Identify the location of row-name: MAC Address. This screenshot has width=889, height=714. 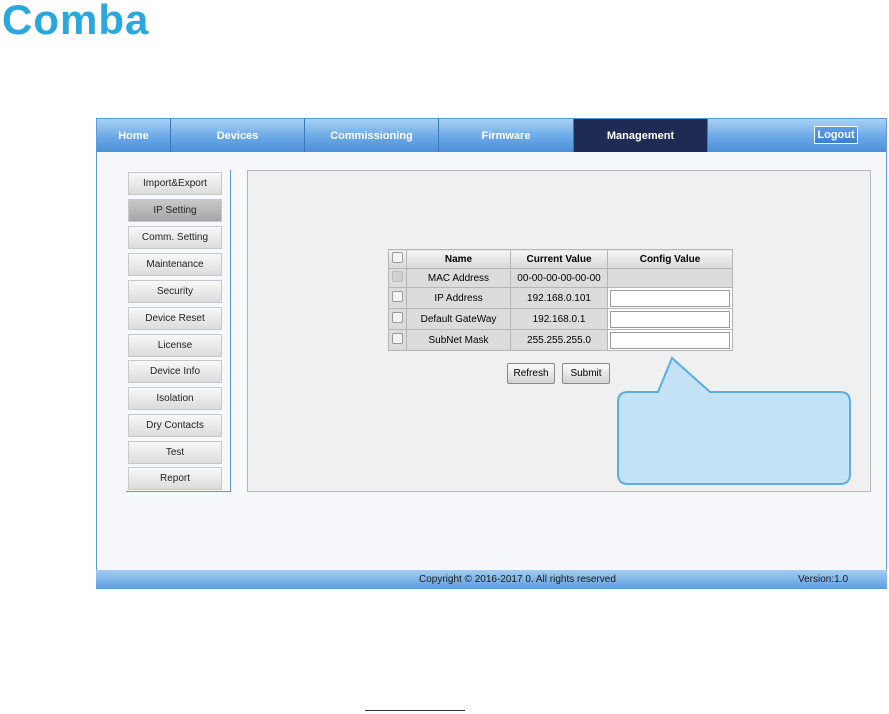
(458, 278).